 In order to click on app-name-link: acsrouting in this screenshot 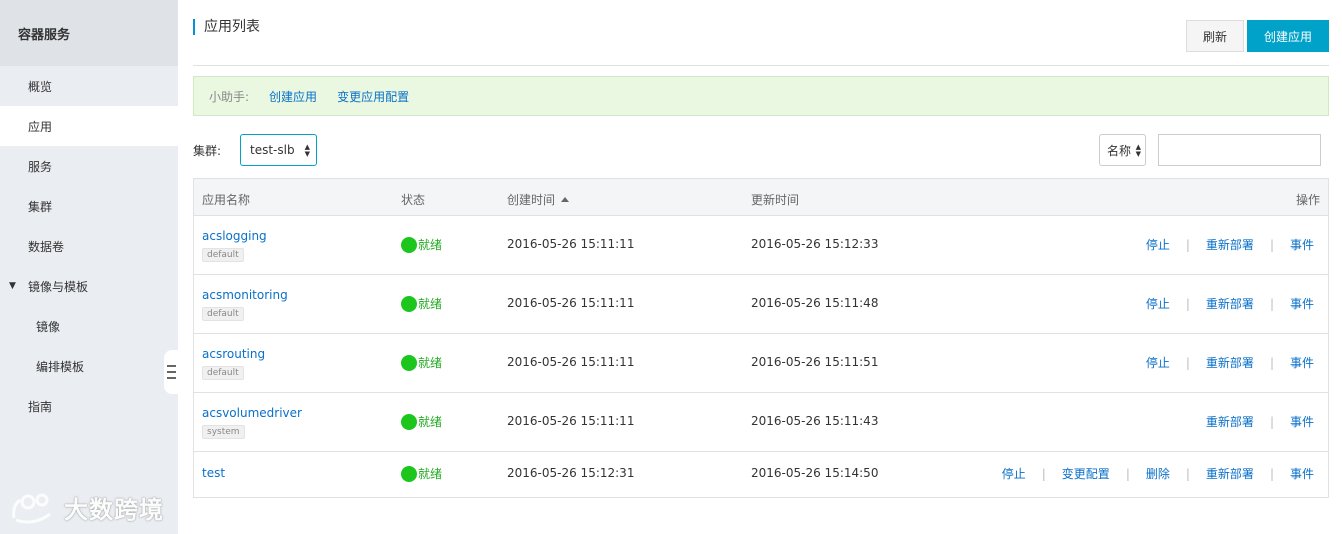, I will do `click(233, 354)`.